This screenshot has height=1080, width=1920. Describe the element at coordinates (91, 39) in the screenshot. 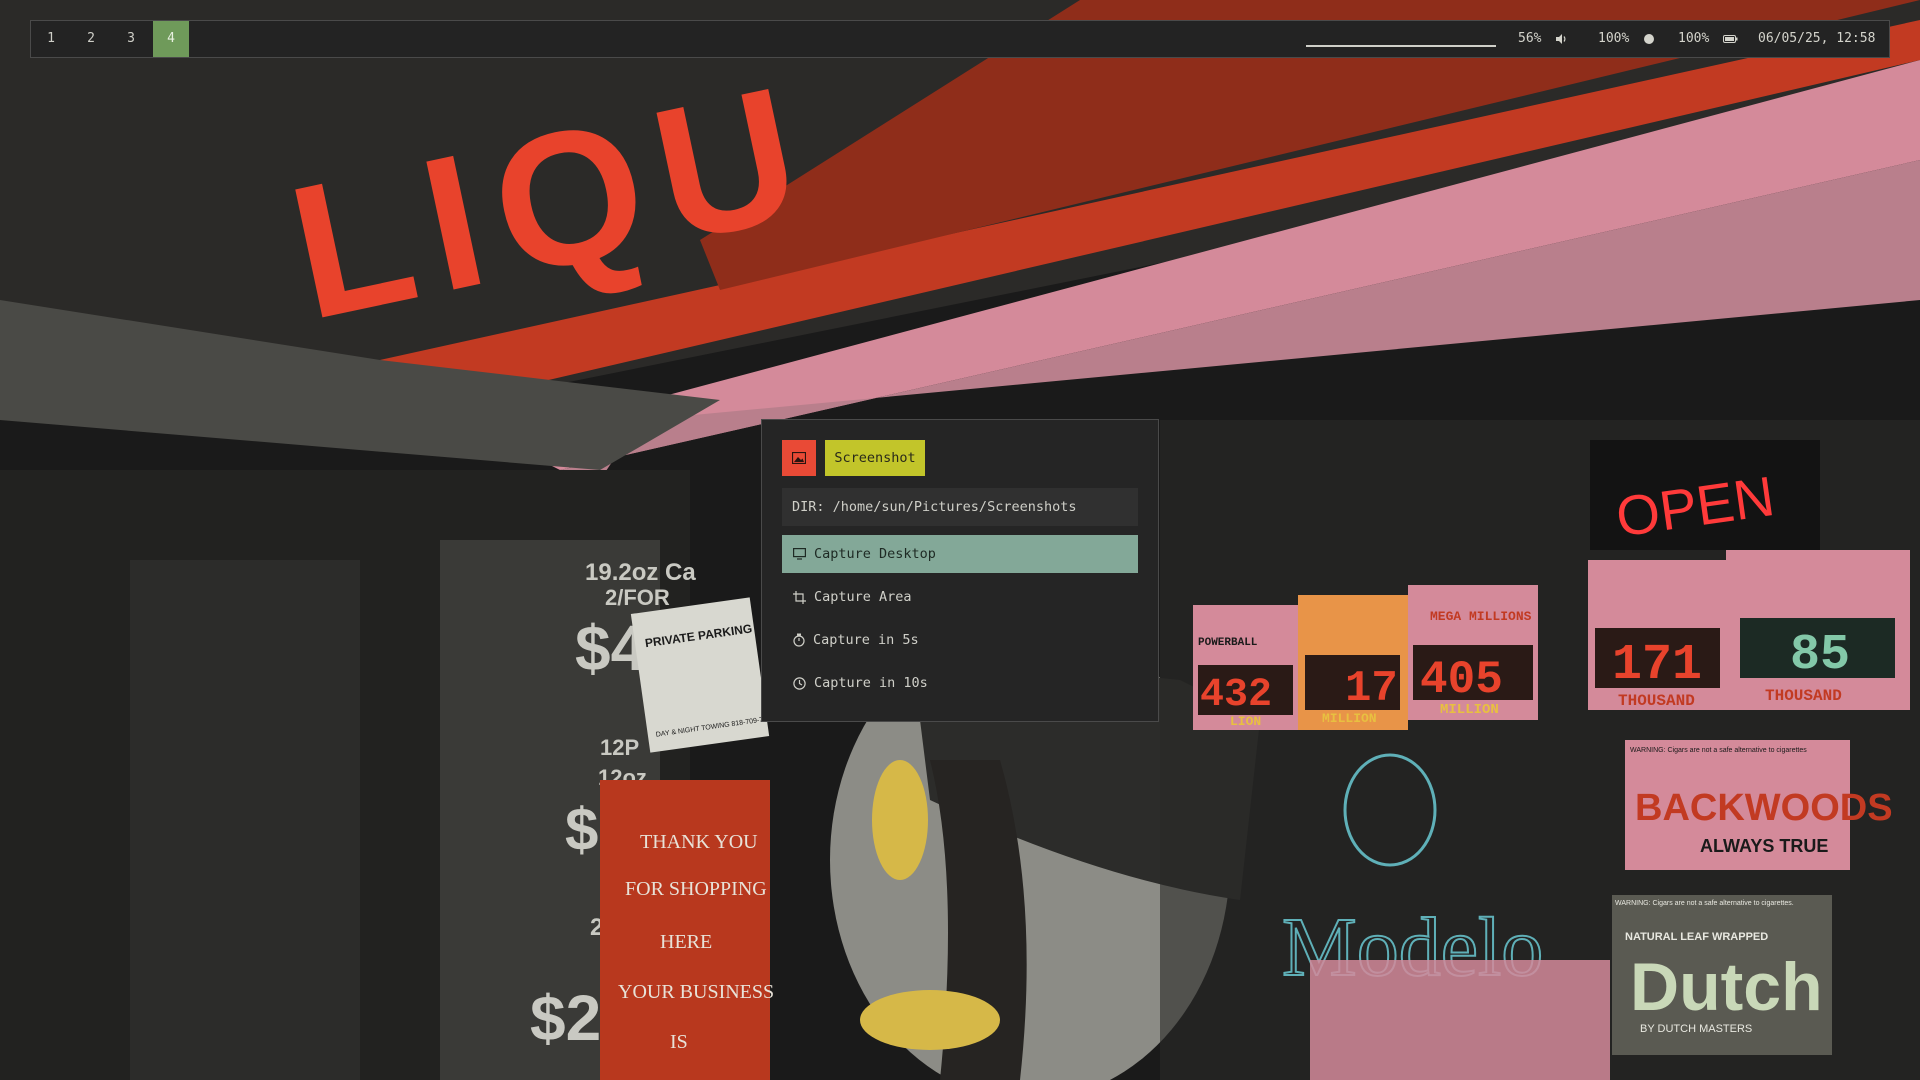

I see `workspace-2-button: 2` at that location.